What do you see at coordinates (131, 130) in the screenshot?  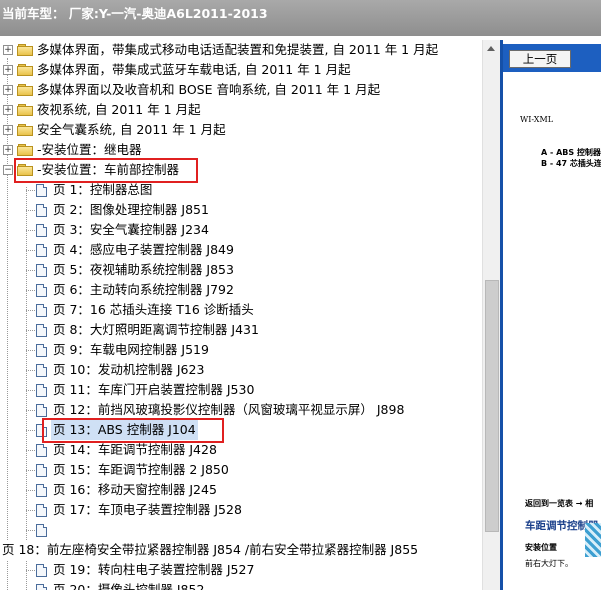 I see `tree-folder-label: 安全气囊系统, 自 2011 年 1 月起` at bounding box center [131, 130].